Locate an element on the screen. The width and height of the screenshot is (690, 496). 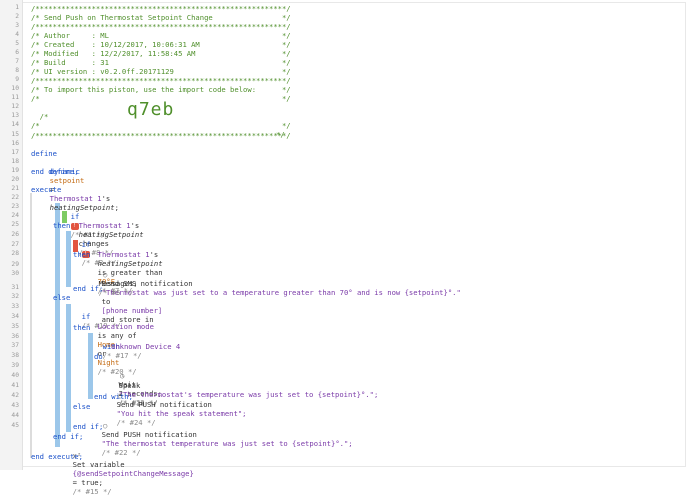
do-keyword: do is located at coordinates (98, 356).